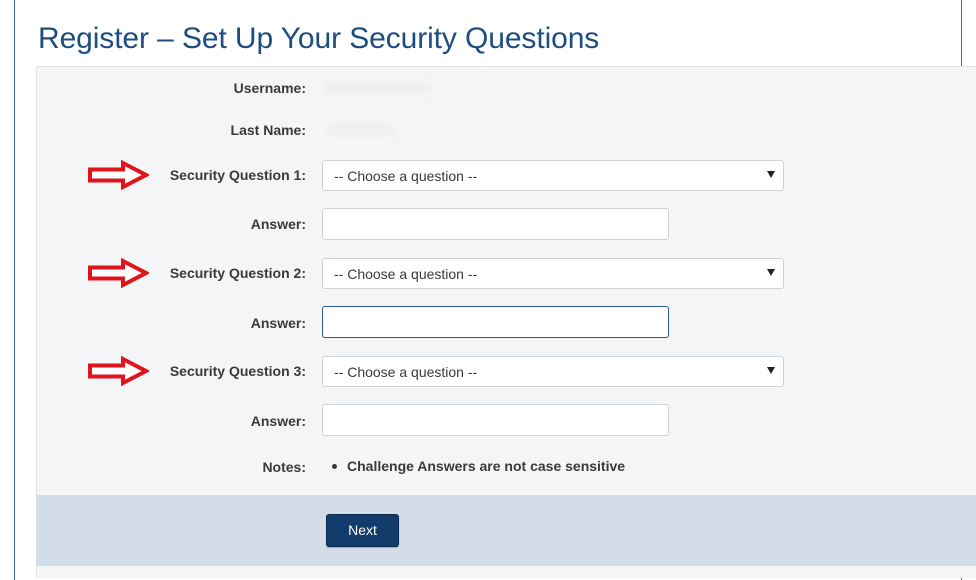 The width and height of the screenshot is (976, 580). Describe the element at coordinates (406, 274) in the screenshot. I see `security-question-2-selected-value: -- Choose a question --` at that location.